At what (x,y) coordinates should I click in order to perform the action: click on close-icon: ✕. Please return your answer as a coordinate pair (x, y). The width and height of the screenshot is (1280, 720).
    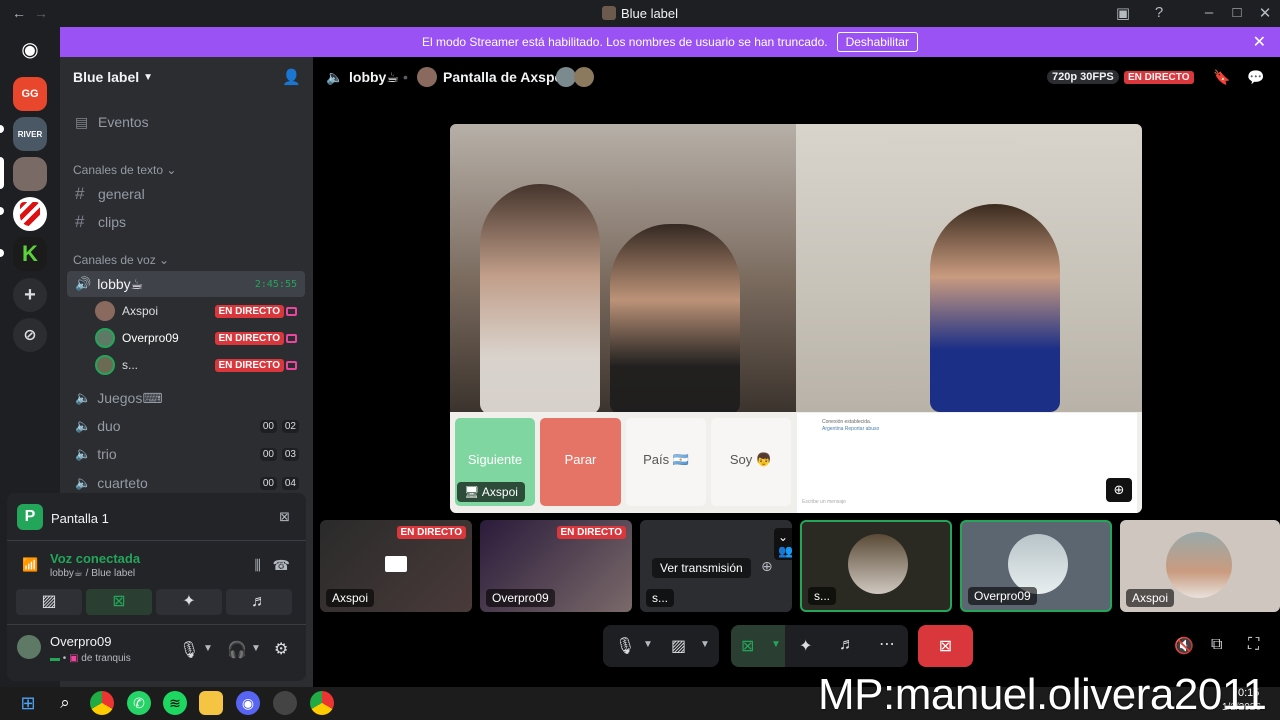
    Looking at the image, I should click on (1259, 42).